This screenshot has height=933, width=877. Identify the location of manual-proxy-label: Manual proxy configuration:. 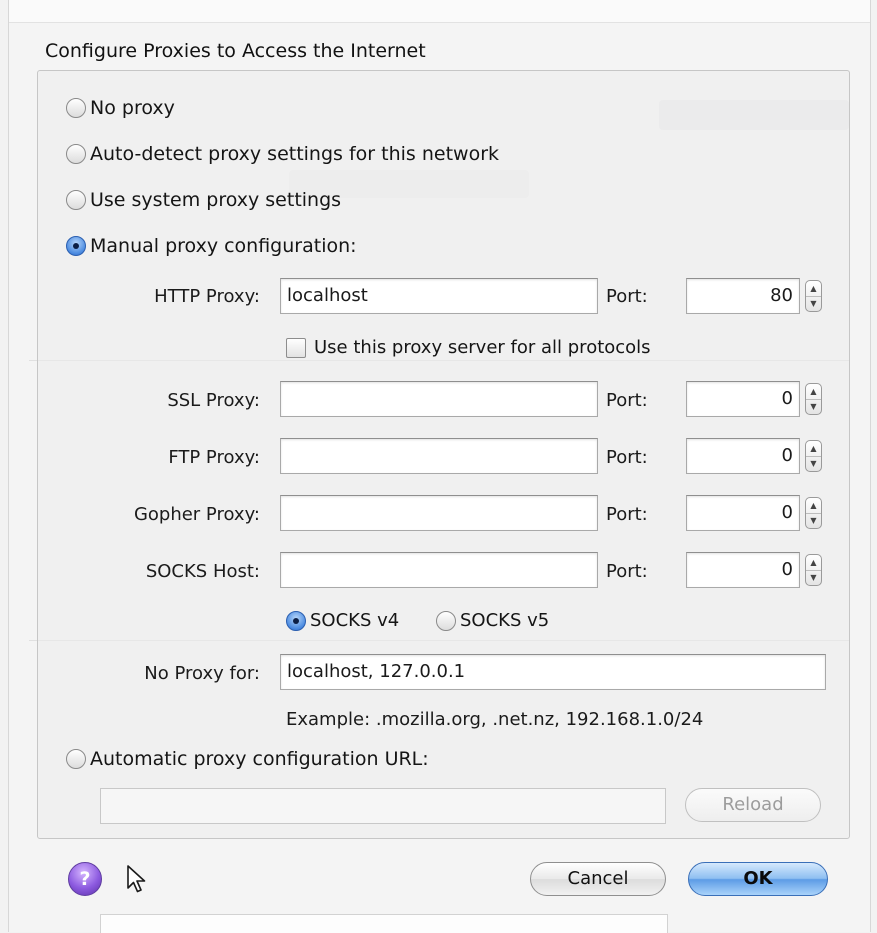
(223, 246).